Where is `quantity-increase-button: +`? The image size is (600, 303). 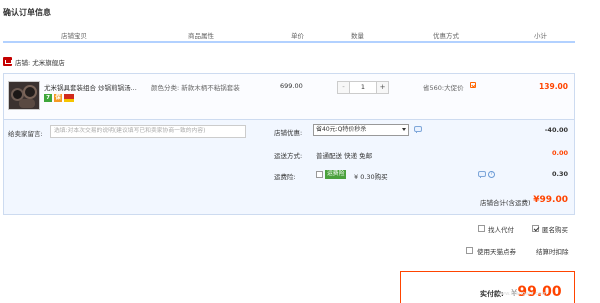
quantity-increase-button: + is located at coordinates (382, 87).